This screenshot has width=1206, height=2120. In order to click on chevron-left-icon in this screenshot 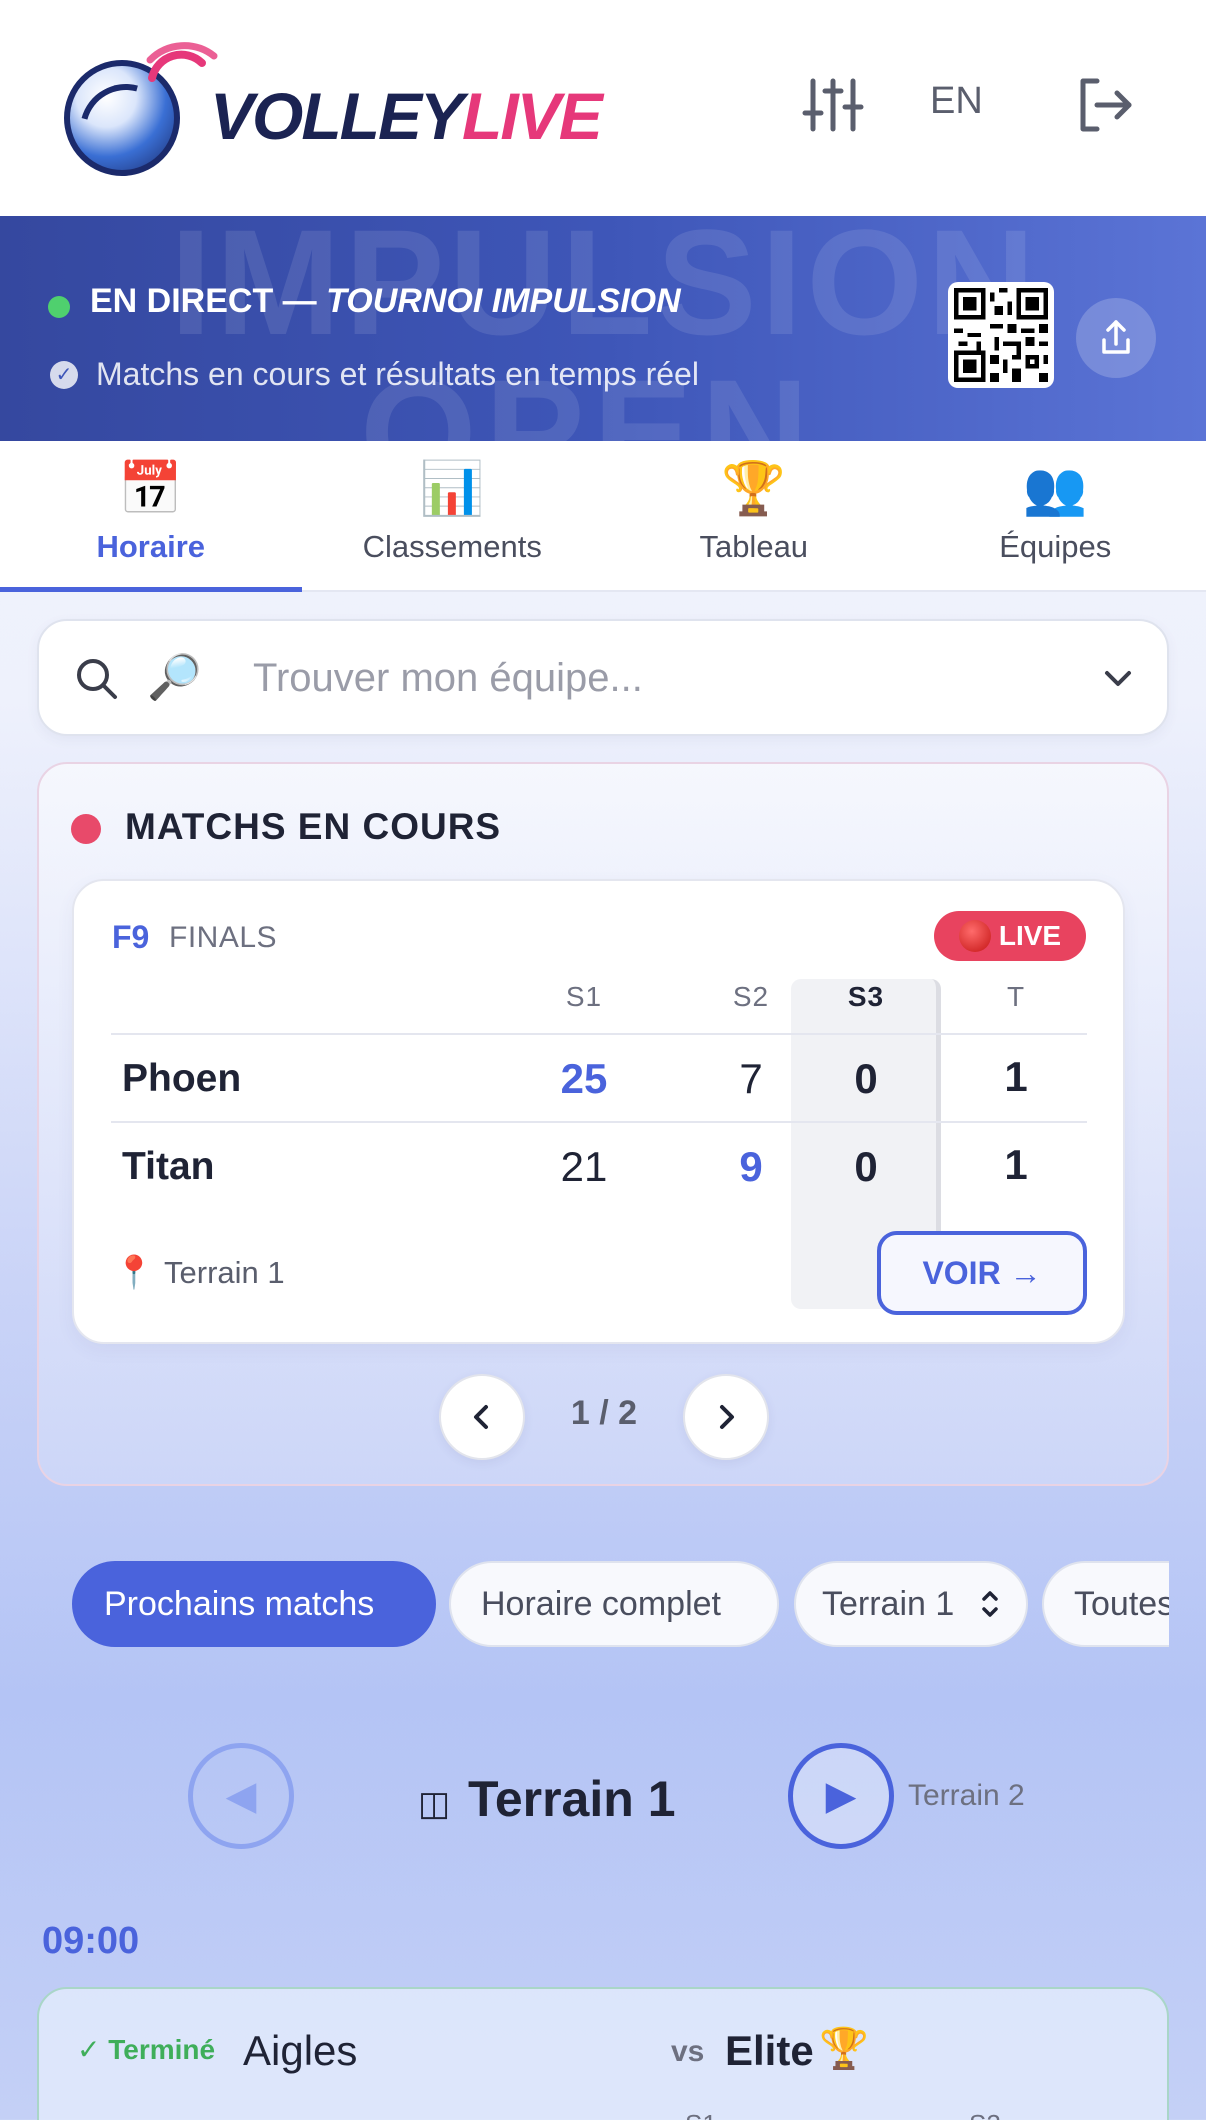, I will do `click(481, 1417)`.